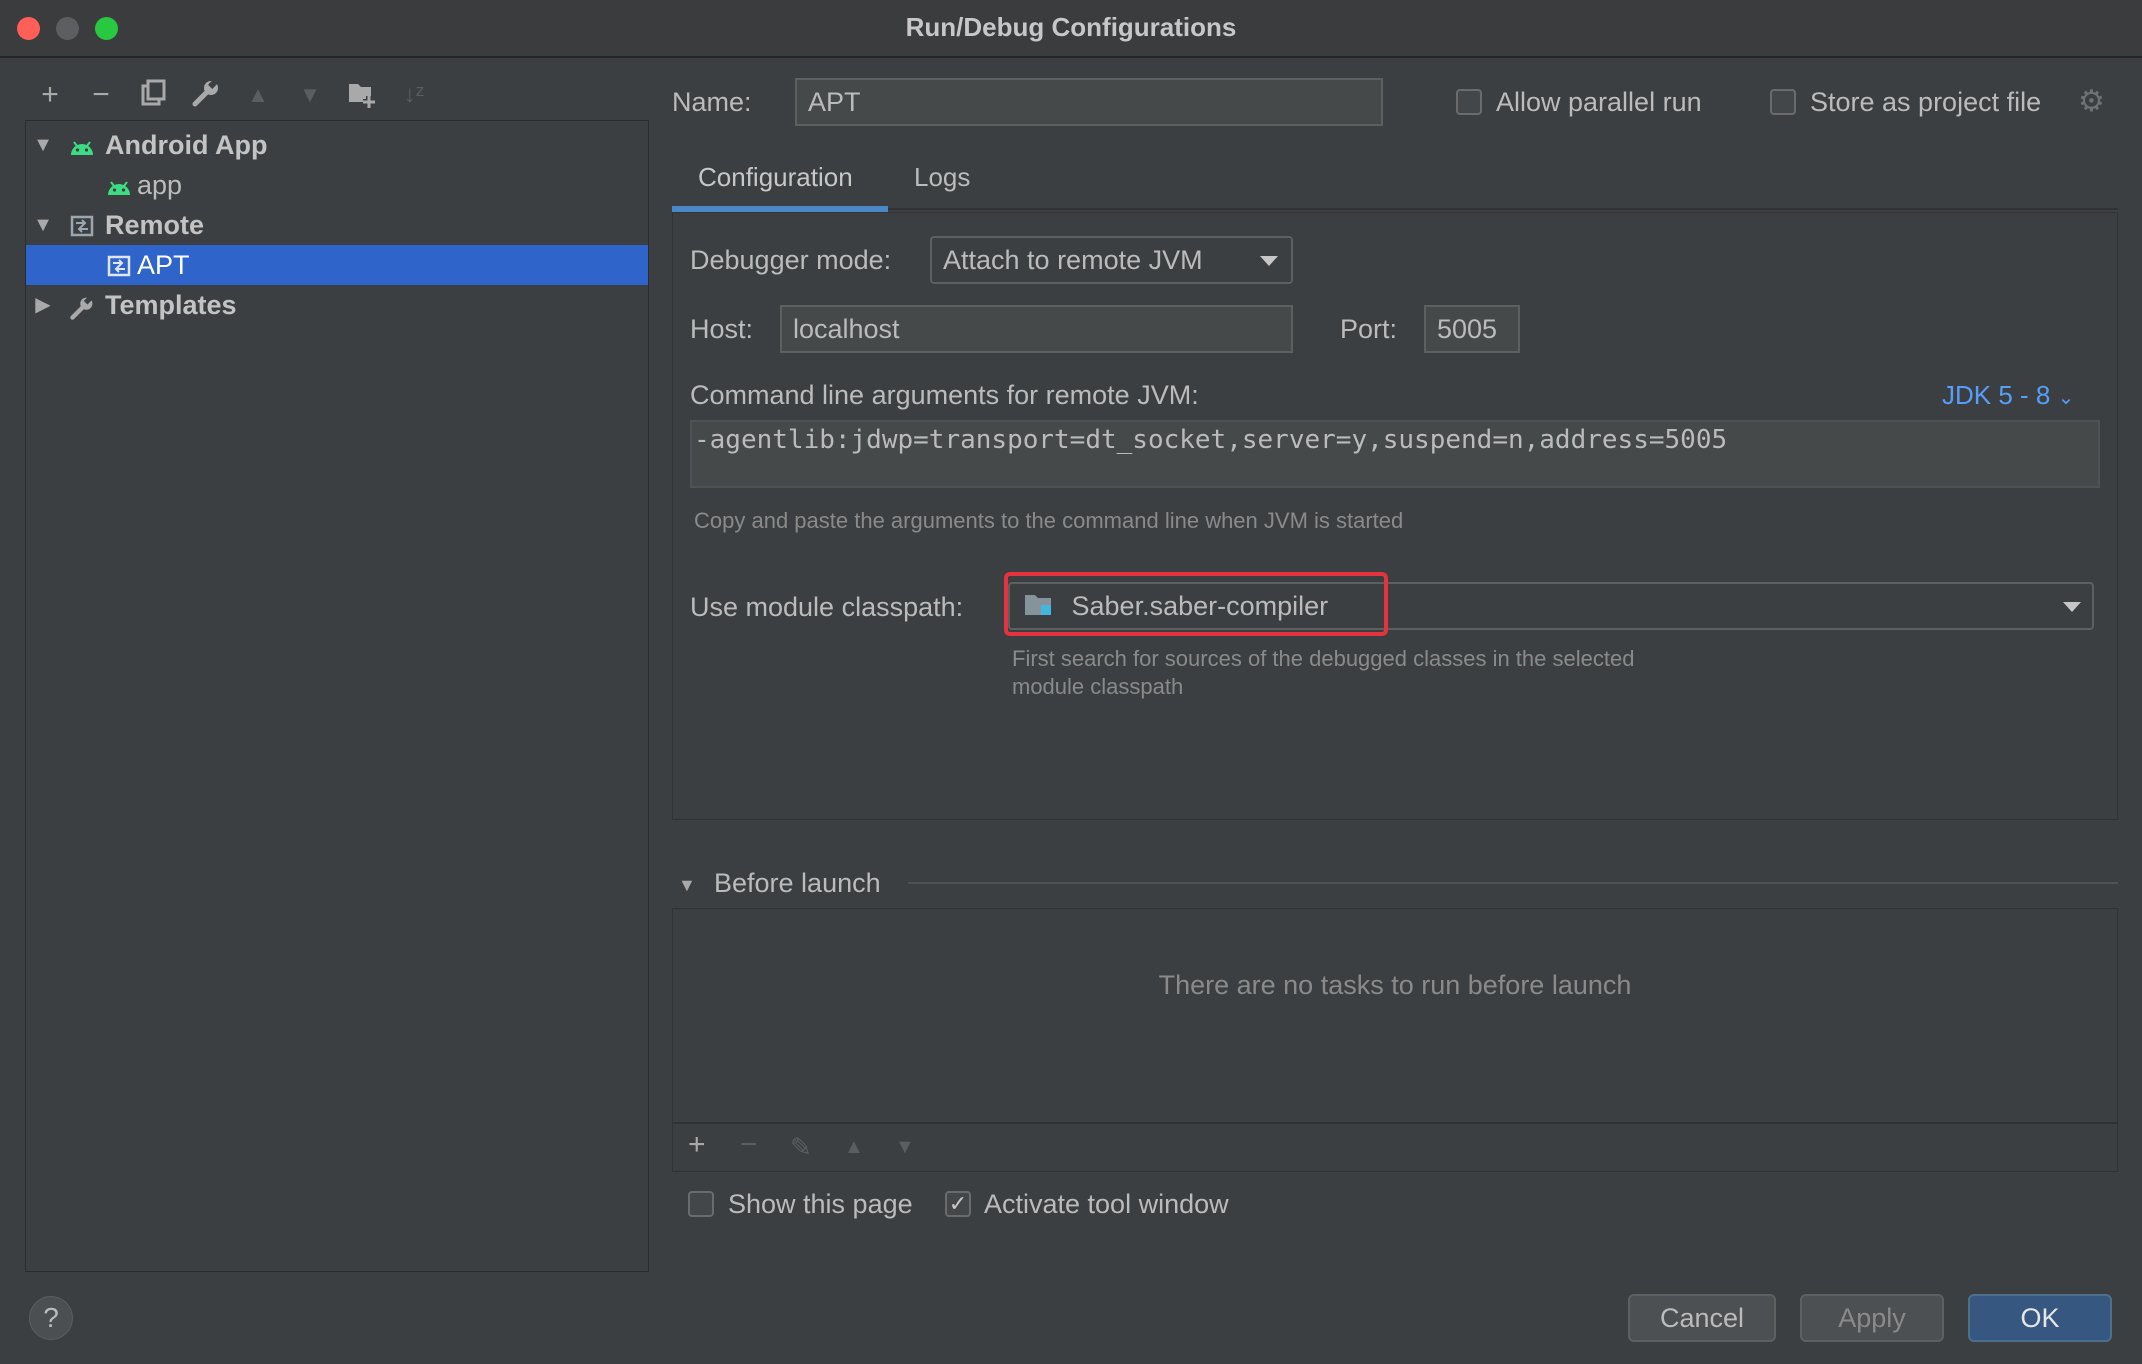  What do you see at coordinates (1369, 329) in the screenshot?
I see `port-label: Port:` at bounding box center [1369, 329].